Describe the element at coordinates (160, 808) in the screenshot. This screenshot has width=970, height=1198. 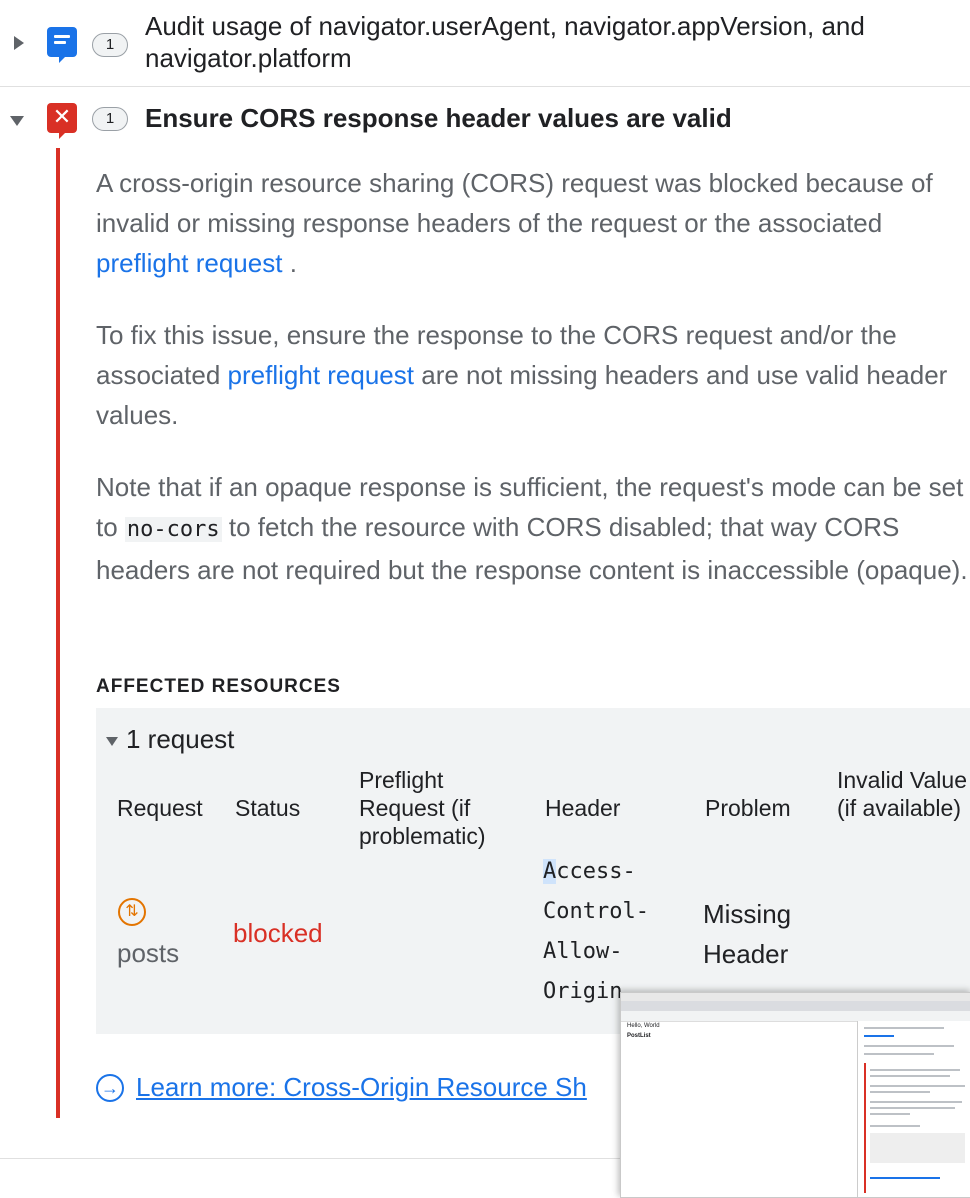
I see `column-header-request: Request` at that location.